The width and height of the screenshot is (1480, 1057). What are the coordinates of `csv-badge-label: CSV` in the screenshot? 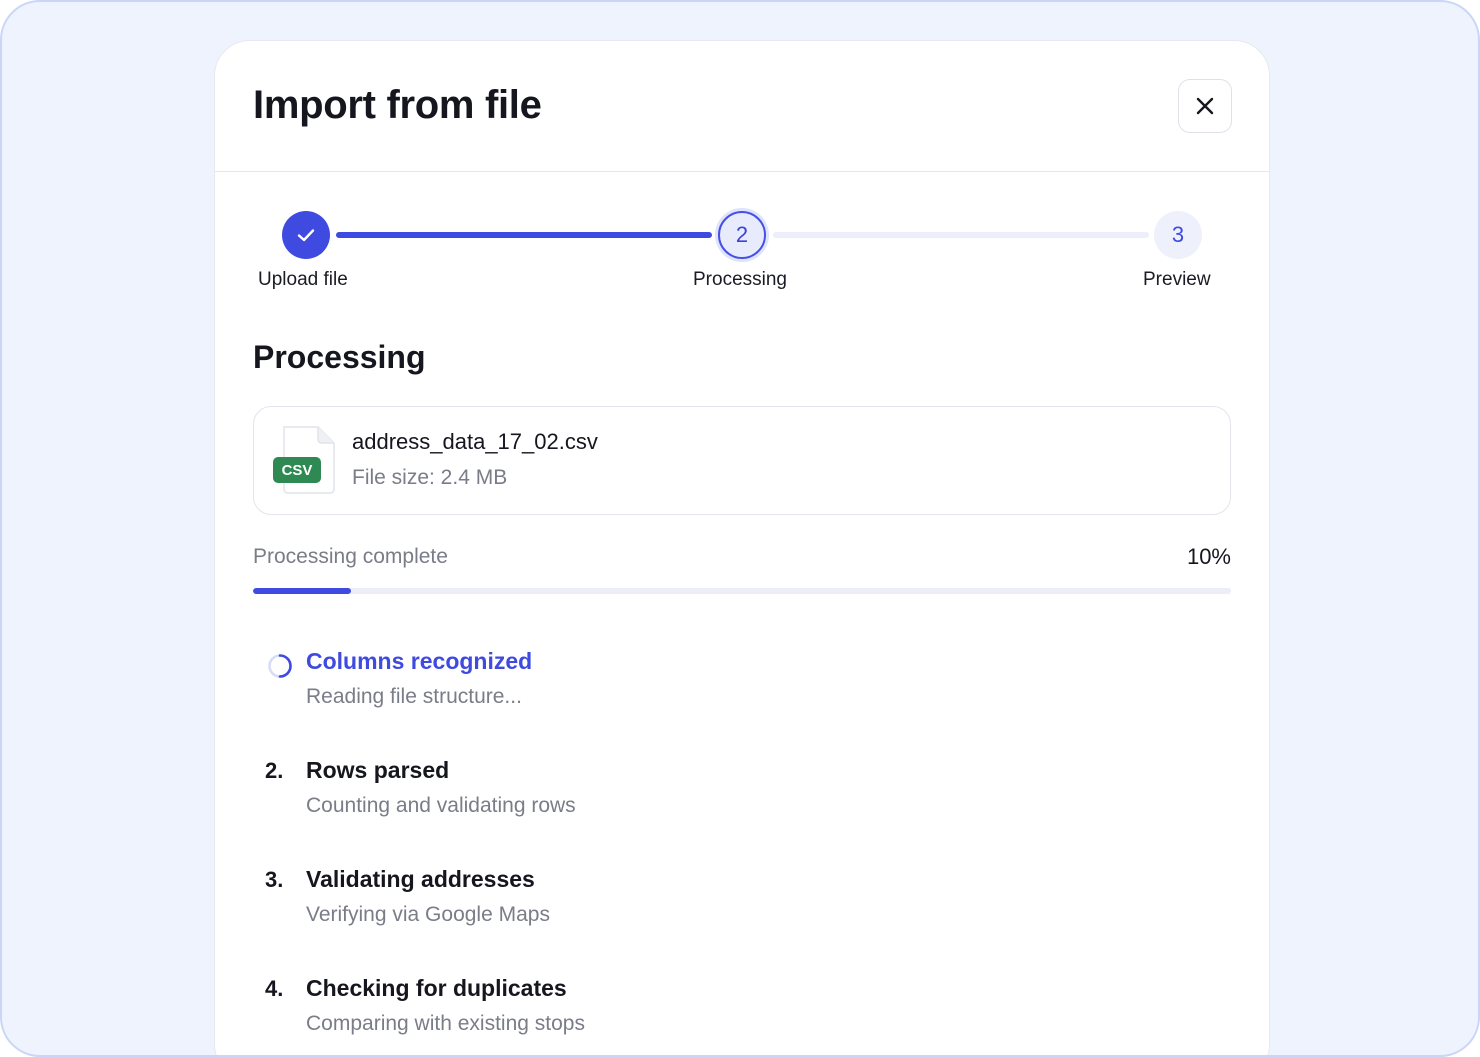 It's located at (297, 470).